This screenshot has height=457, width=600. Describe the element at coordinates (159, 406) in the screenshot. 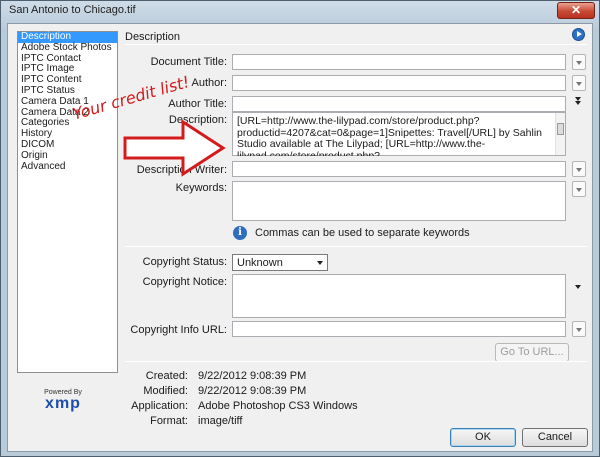

I see `application-label: Application:` at that location.